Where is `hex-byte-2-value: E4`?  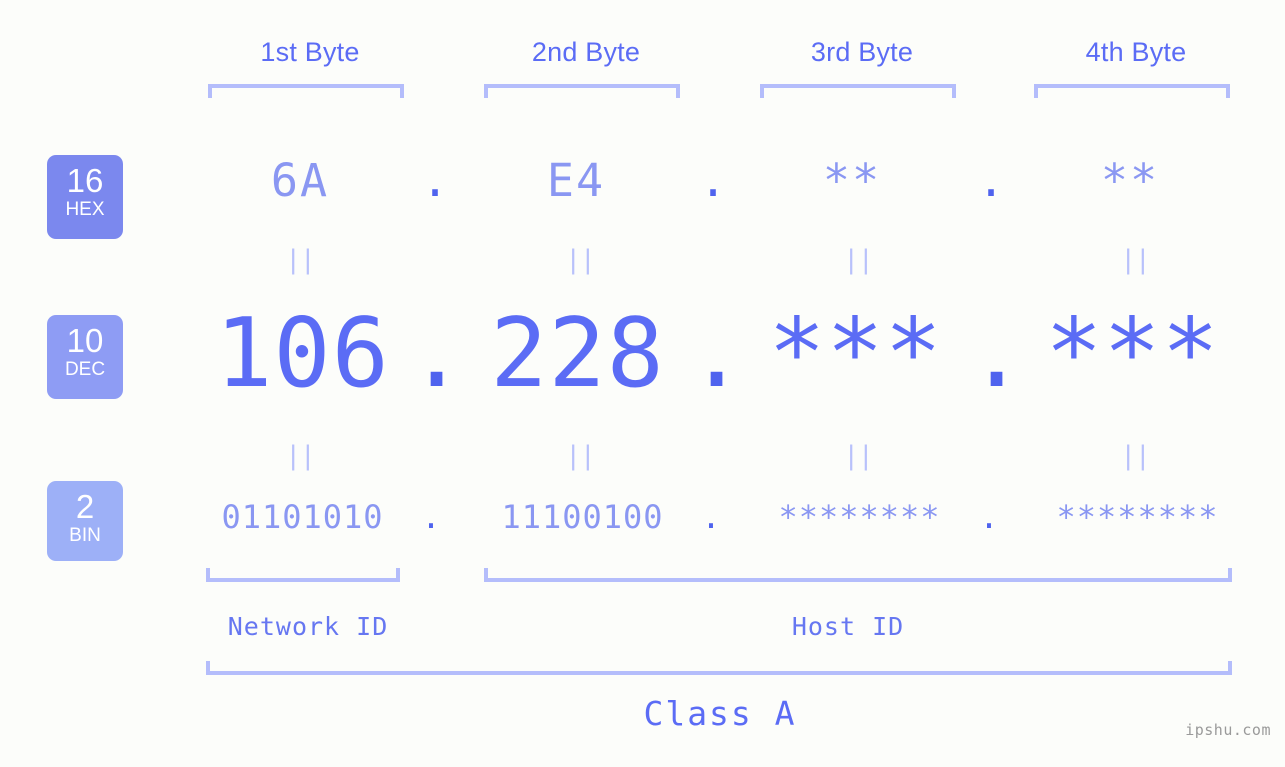 hex-byte-2-value: E4 is located at coordinates (576, 180).